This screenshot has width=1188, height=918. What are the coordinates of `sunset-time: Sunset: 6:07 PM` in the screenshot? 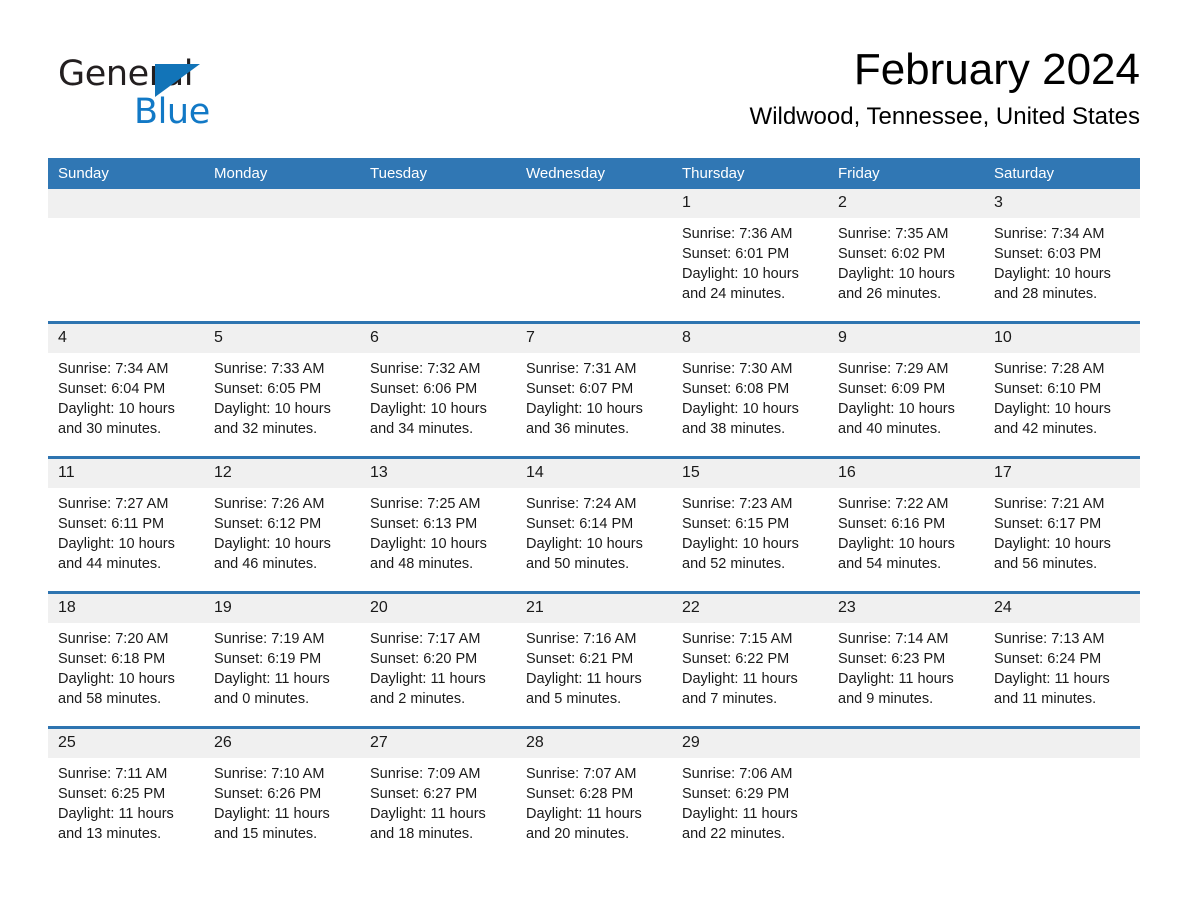 It's located at (580, 389).